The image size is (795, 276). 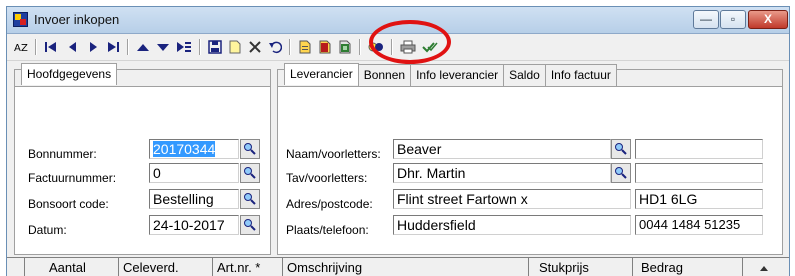 What do you see at coordinates (733, 19) in the screenshot?
I see `maximize-button: ▫` at bounding box center [733, 19].